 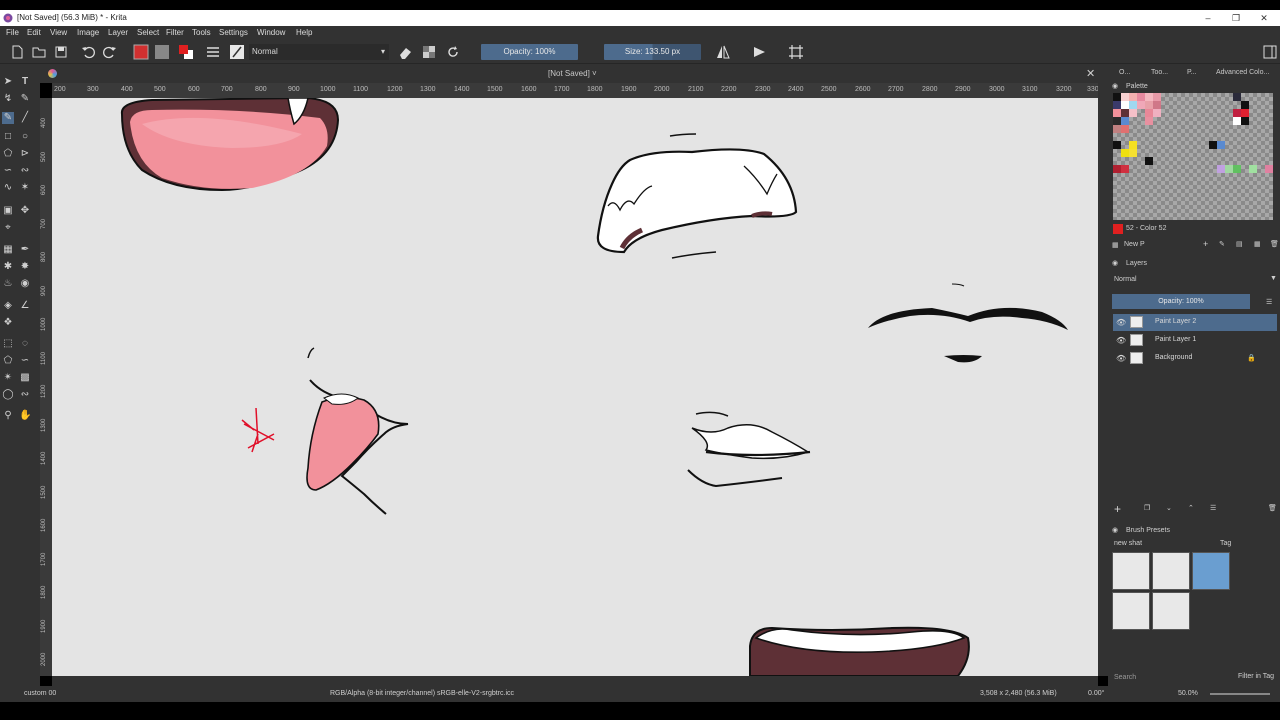 I want to click on undo-icon, so click(x=88, y=52).